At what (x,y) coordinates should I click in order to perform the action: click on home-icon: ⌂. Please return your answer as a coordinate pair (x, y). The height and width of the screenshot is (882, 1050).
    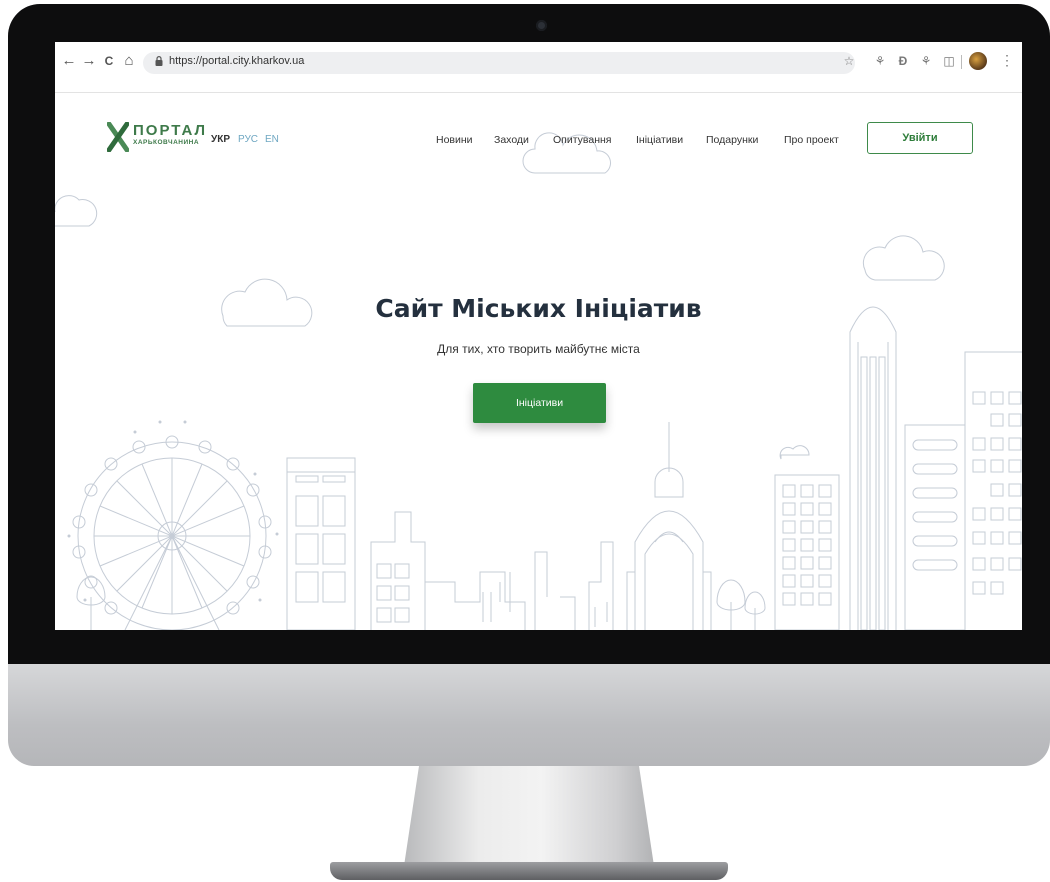
    Looking at the image, I should click on (129, 60).